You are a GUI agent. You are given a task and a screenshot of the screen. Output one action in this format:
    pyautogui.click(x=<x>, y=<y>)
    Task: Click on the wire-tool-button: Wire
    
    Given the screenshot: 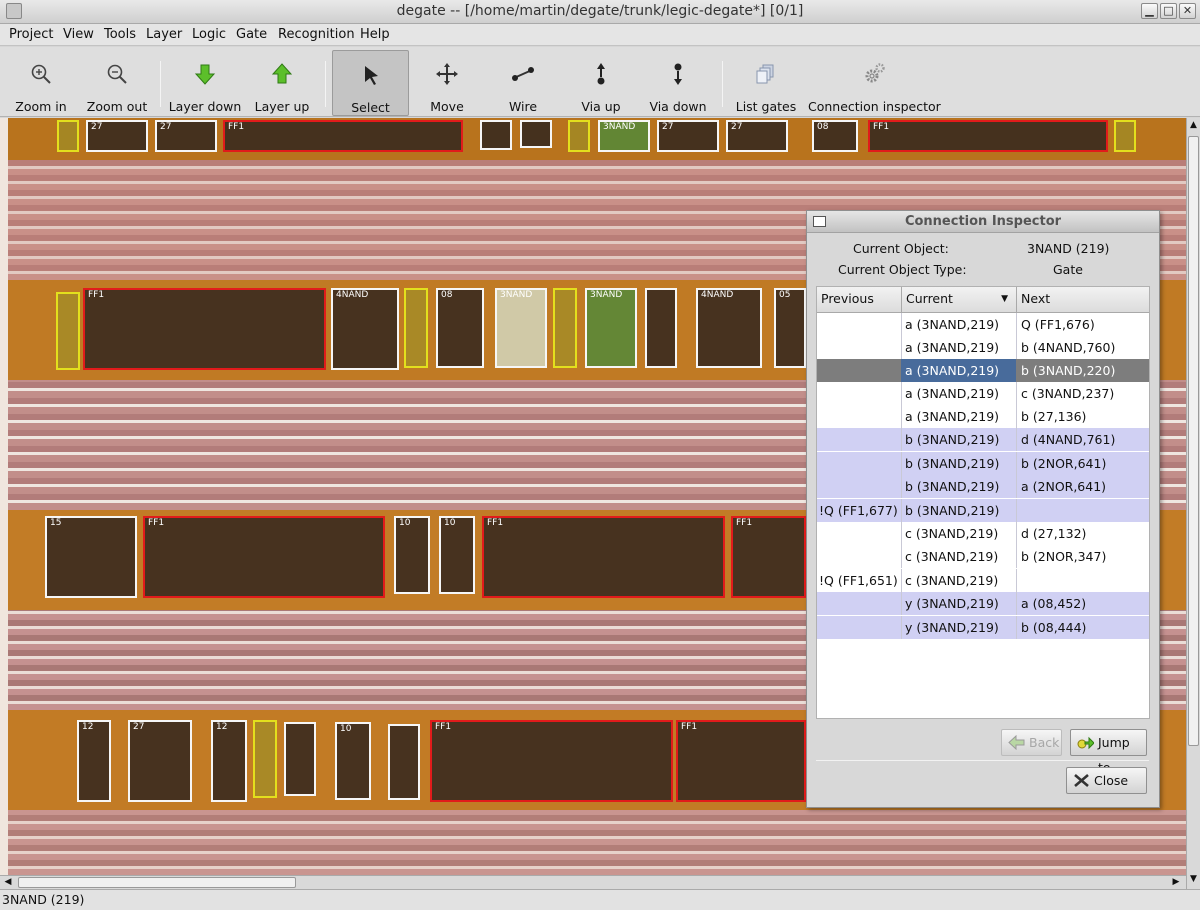 What is the action you would take?
    pyautogui.click(x=523, y=83)
    